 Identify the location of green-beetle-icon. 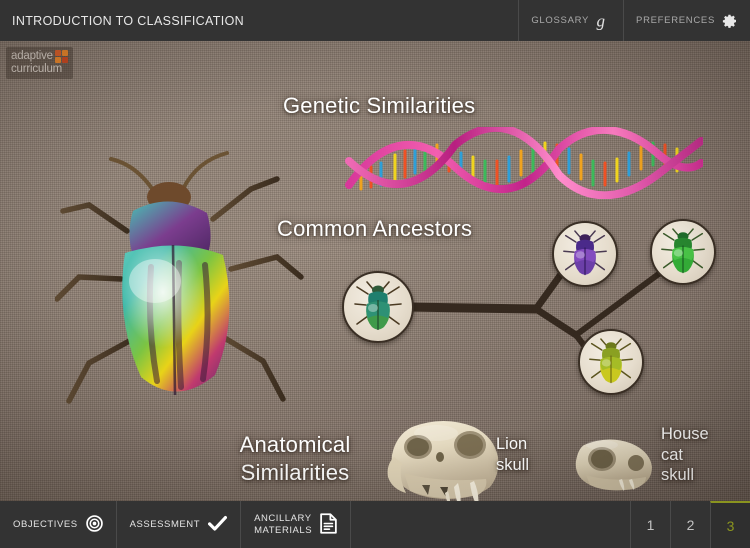
(683, 251).